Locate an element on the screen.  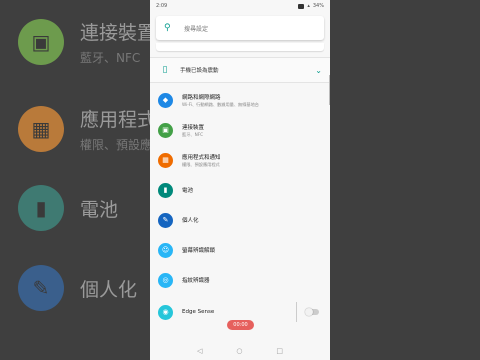
item-title: 指紋辨識器 is located at coordinates (196, 281).